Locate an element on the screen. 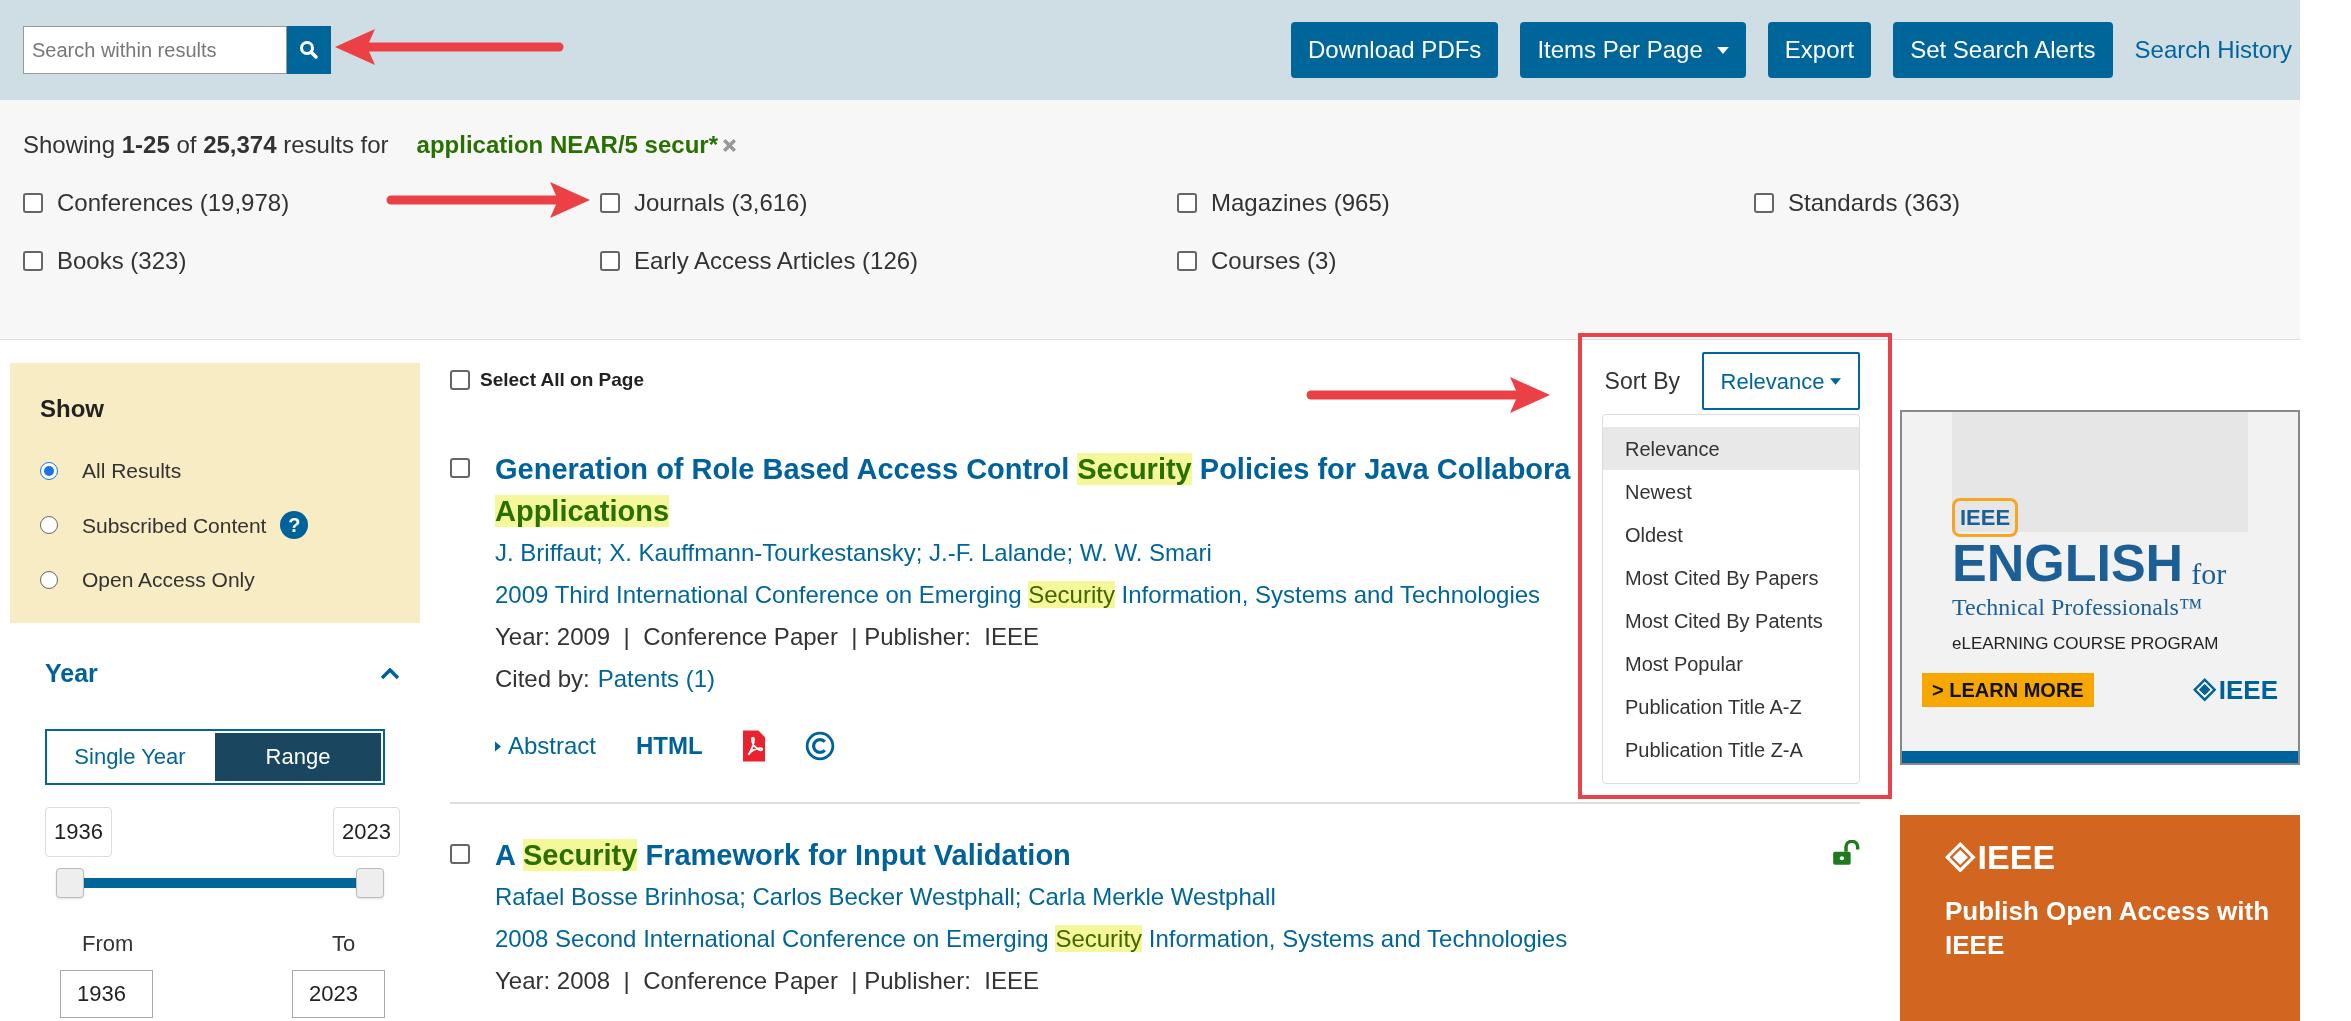  search-icon is located at coordinates (309, 50).